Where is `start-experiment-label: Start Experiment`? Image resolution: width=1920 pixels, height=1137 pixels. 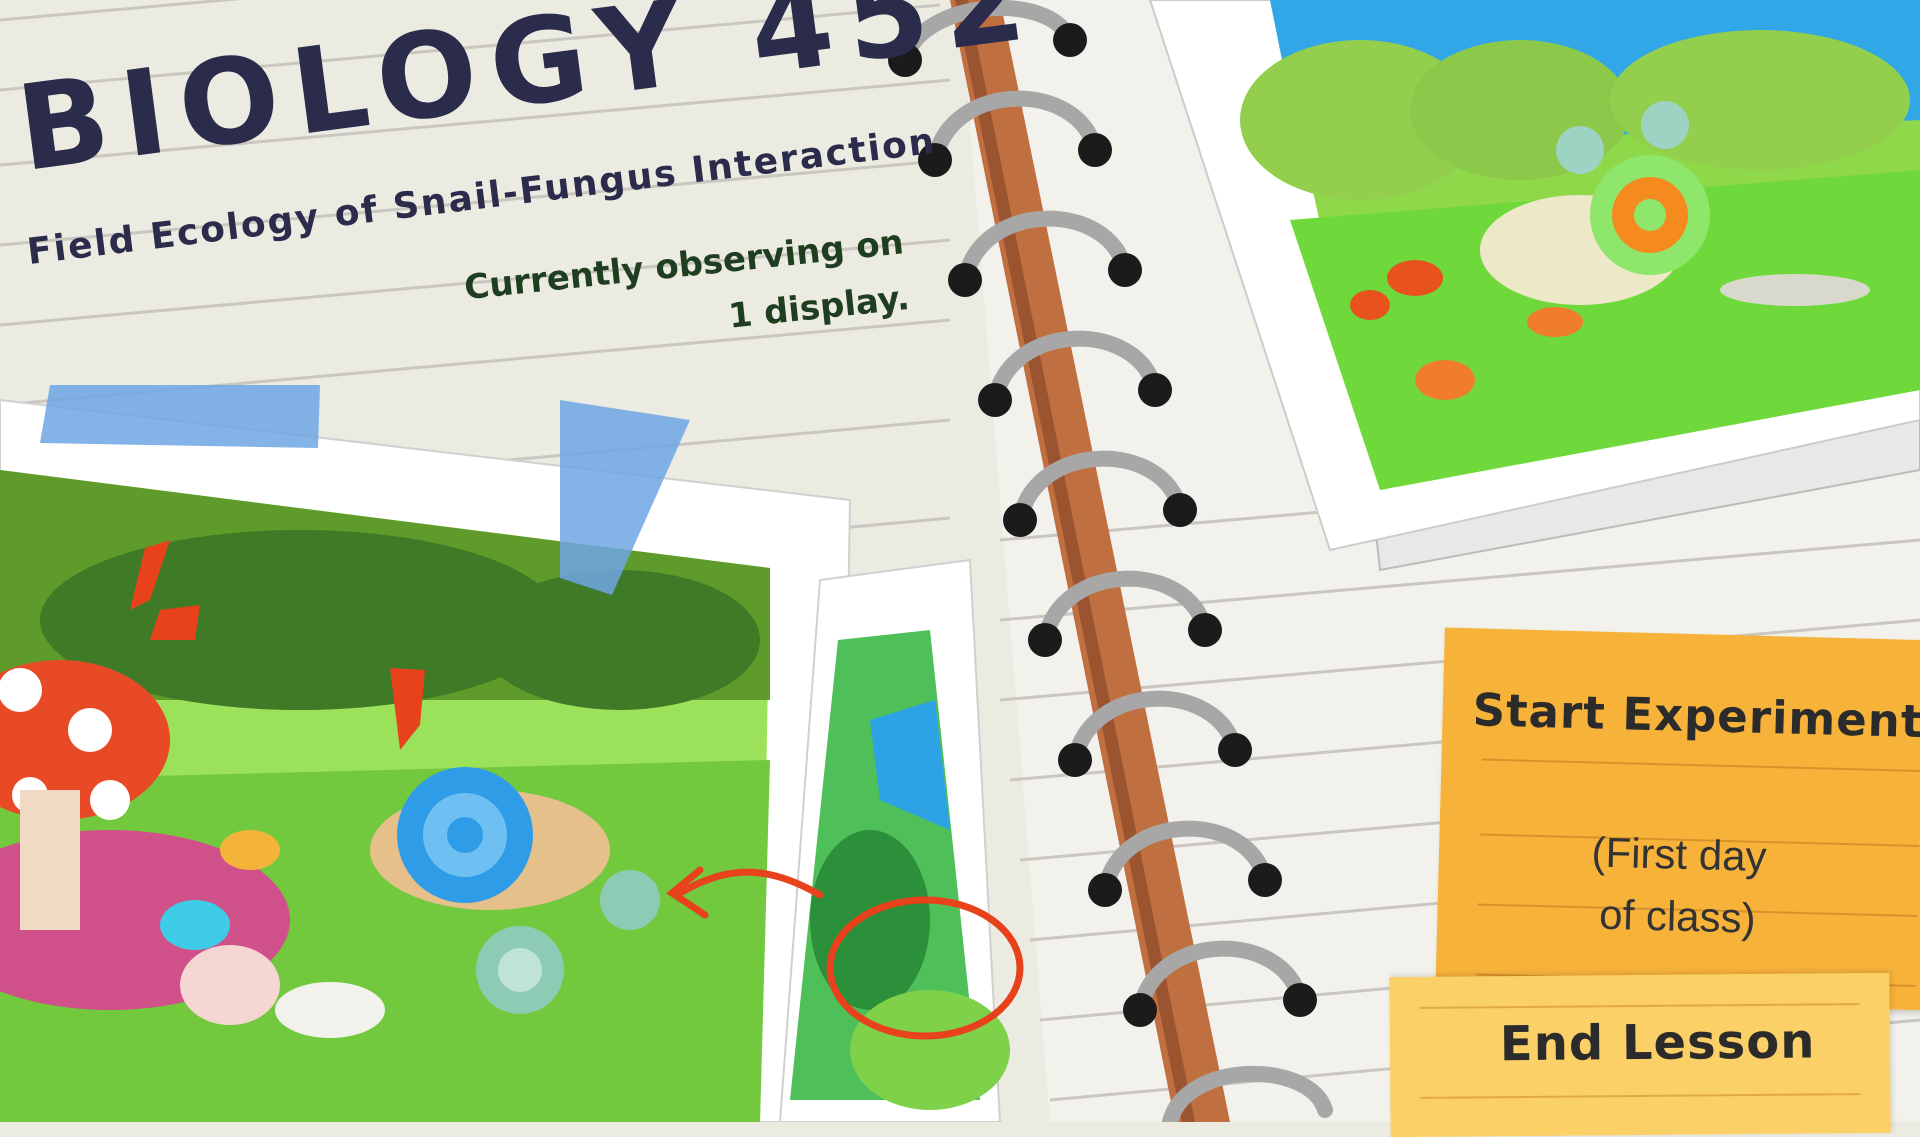
start-experiment-label: Start Experiment is located at coordinates (1696, 716).